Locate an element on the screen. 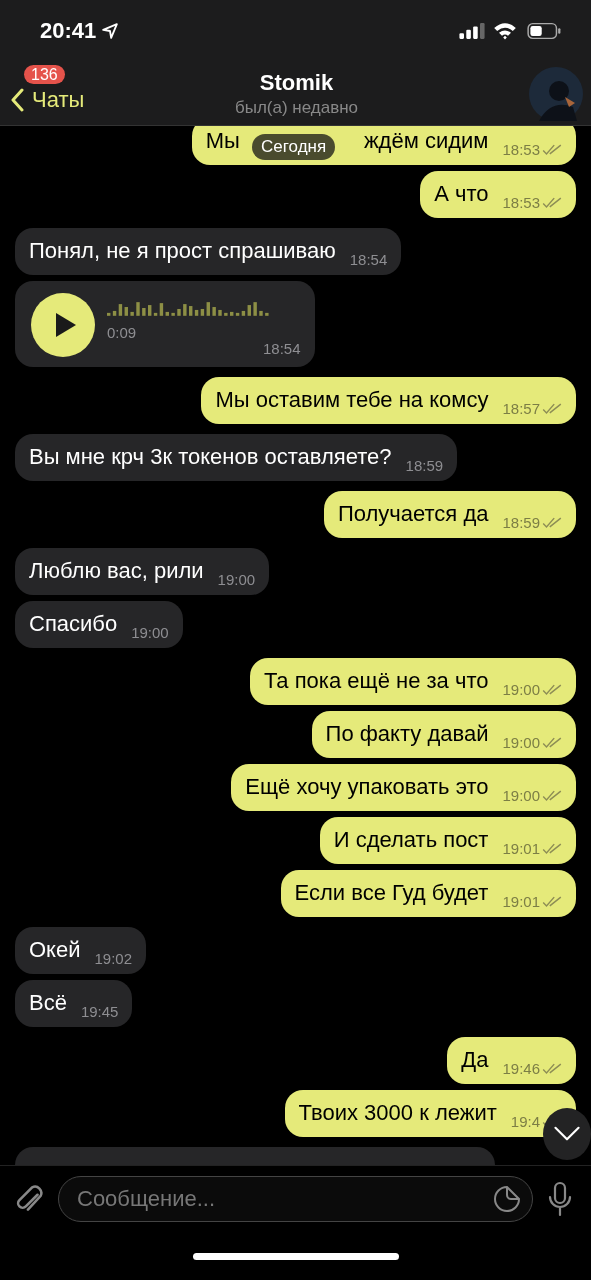  message-time: 19:02 is located at coordinates (113, 958).